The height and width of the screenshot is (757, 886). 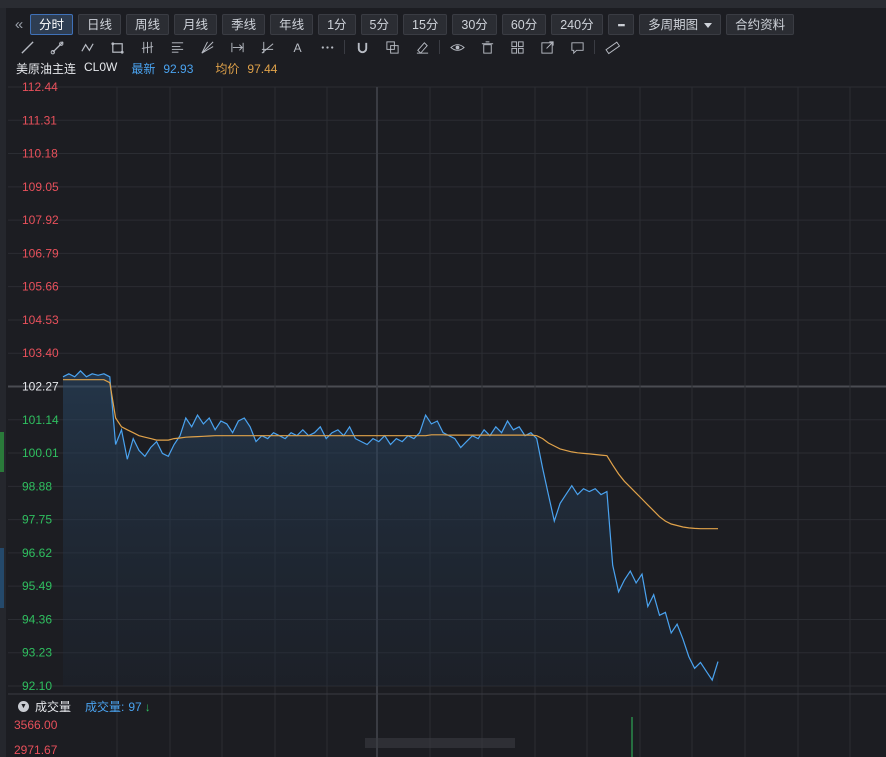 I want to click on y-tick-label: 106.79, so click(x=40, y=253).